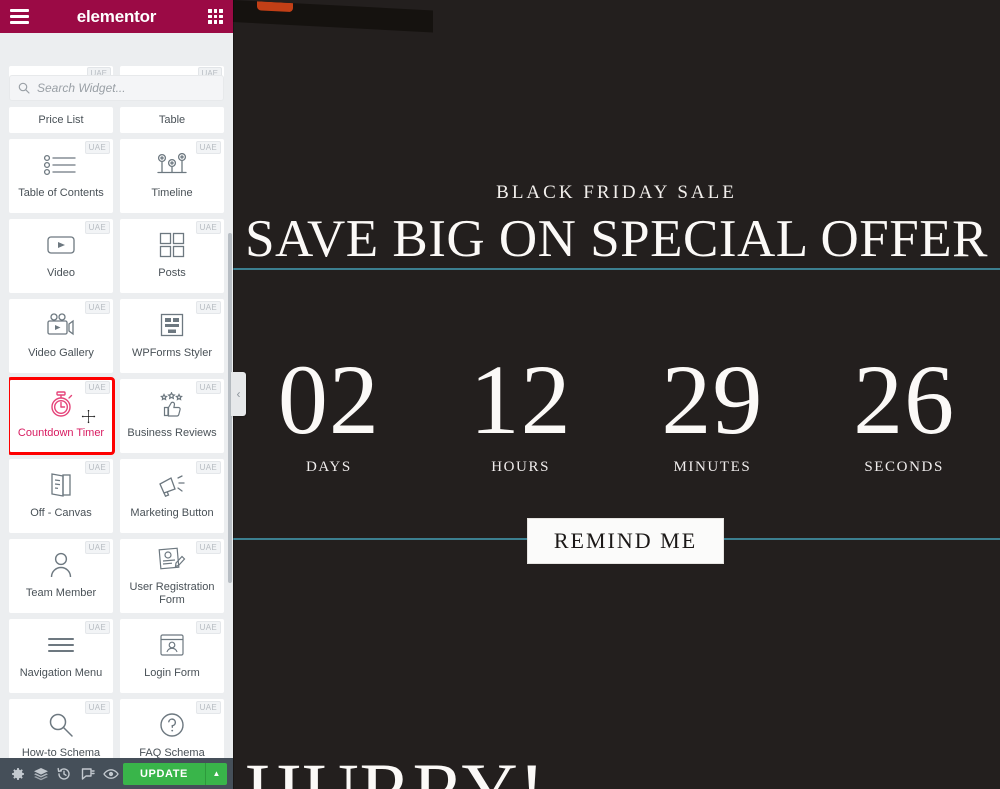  I want to click on countdown-seconds-label: SECONDS, so click(904, 467).